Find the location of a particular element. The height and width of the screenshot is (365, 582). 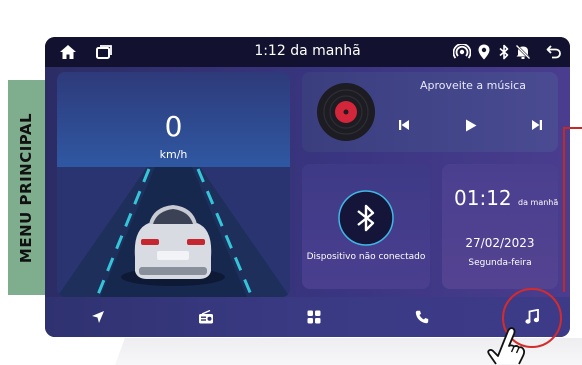

callout-line is located at coordinates (564, 210).